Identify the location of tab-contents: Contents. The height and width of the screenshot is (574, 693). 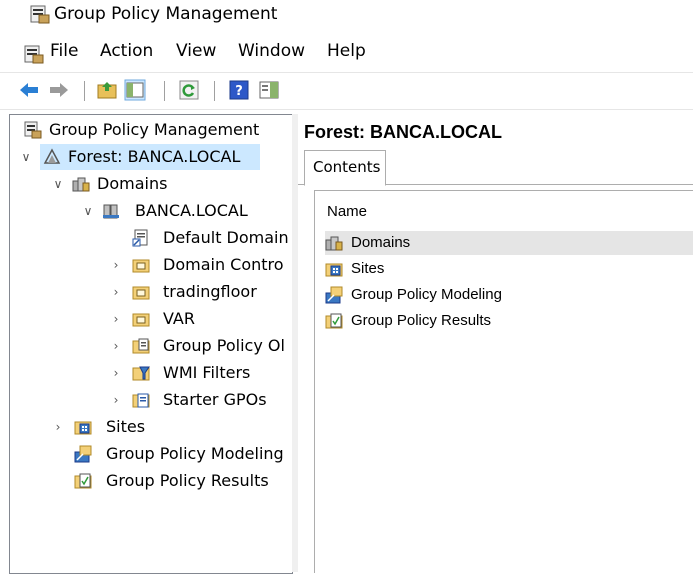
(345, 168).